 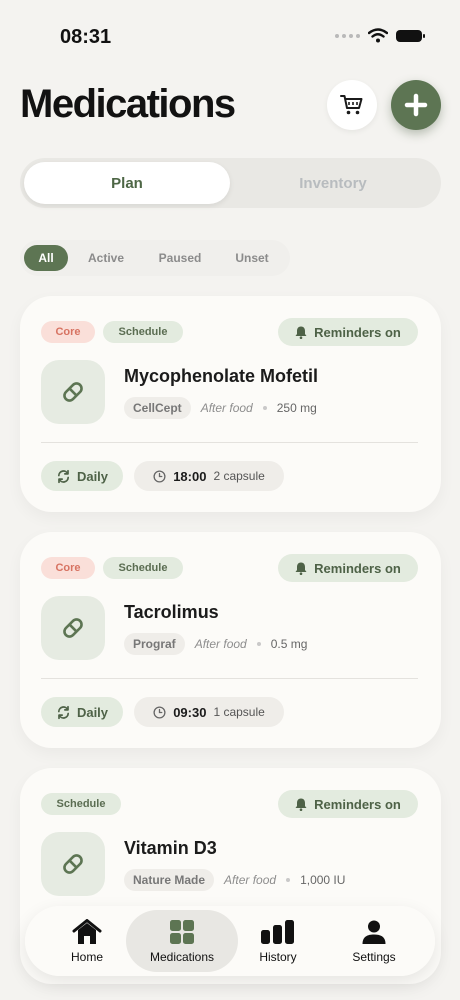 I want to click on dose-quantity: 1 capsule, so click(x=239, y=712).